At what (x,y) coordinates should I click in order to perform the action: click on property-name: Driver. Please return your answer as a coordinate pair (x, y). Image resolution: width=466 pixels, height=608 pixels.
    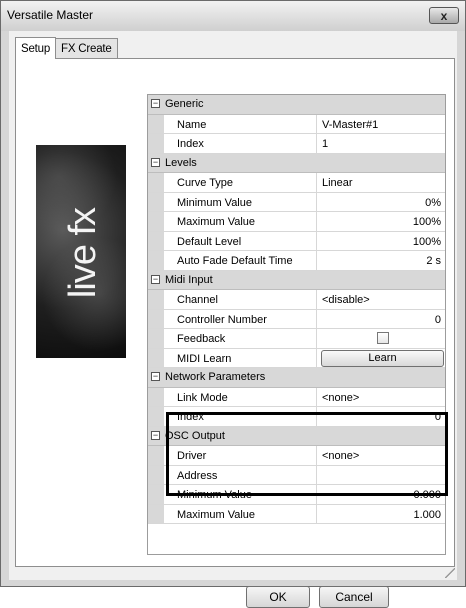
    Looking at the image, I should click on (240, 455).